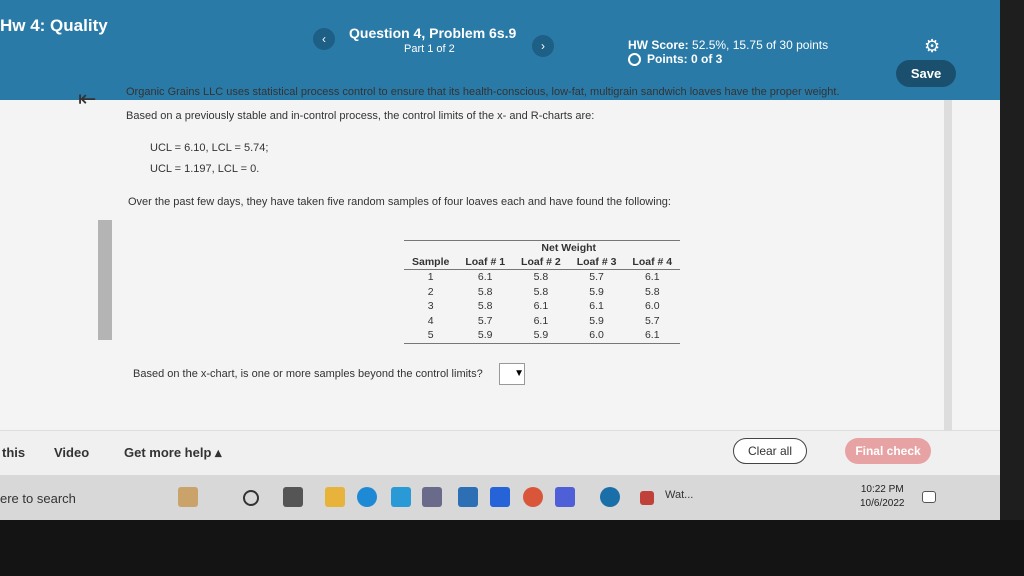 The image size is (1024, 576). I want to click on table-row: 4 5.7 6.1 5.9 5.7, so click(542, 321).